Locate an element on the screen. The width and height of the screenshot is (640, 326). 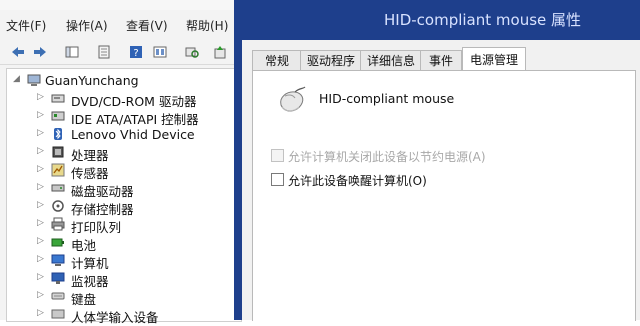
tab-events: 事件 is located at coordinates (441, 60).